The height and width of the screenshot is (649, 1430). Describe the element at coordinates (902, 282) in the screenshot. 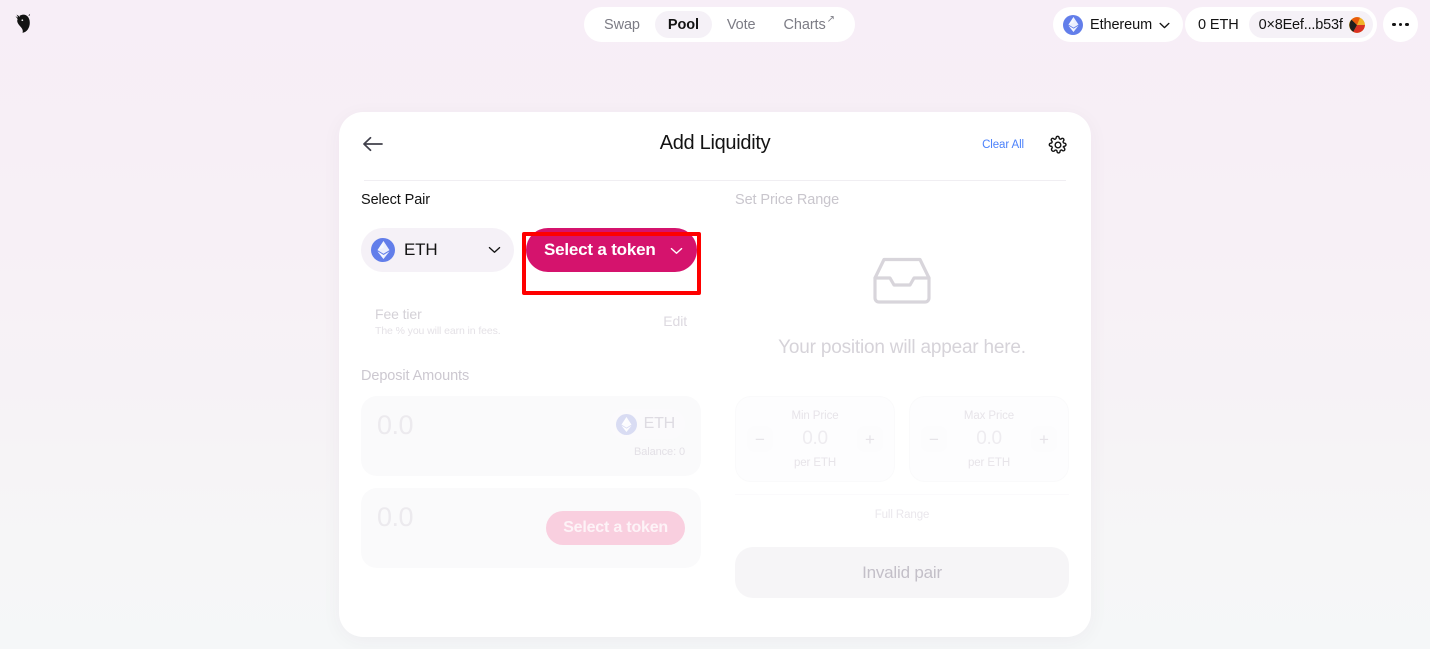

I see `inbox-tray-icon` at that location.